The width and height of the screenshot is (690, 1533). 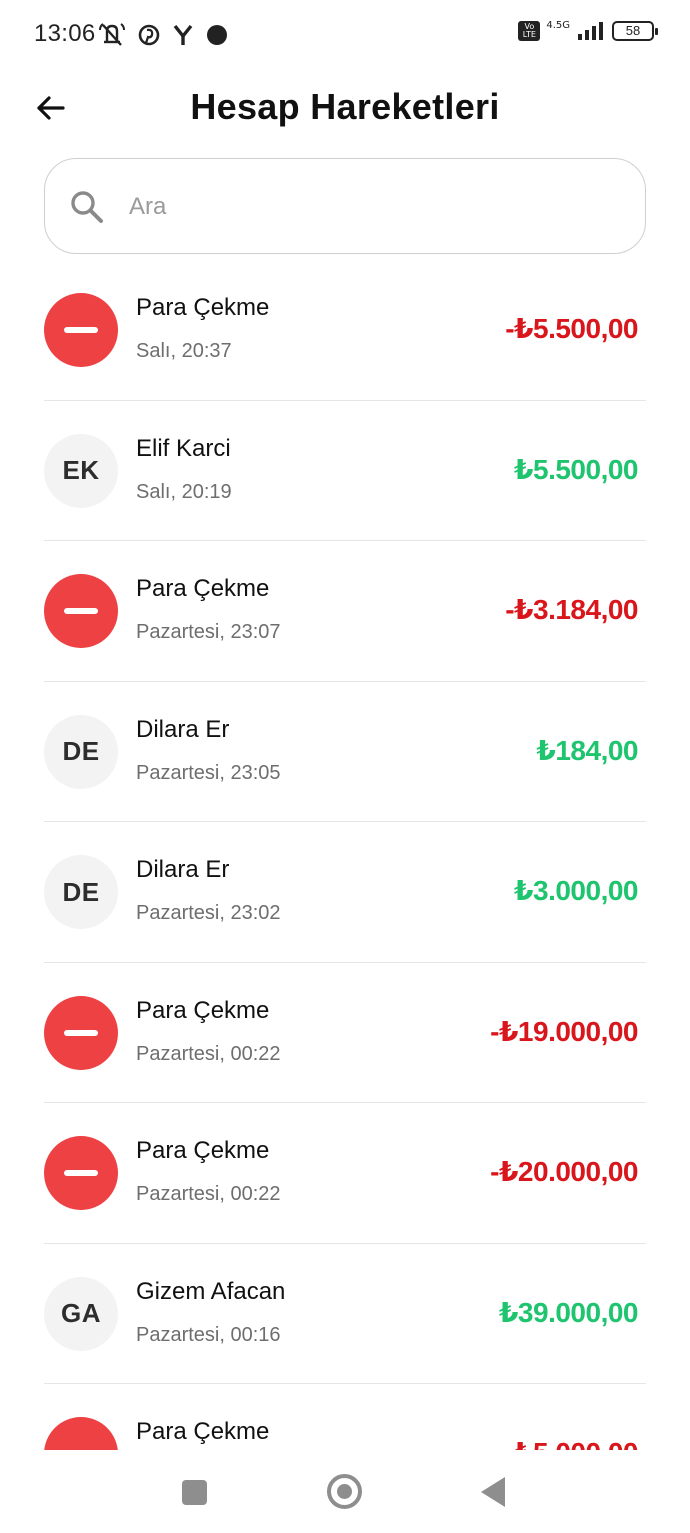 What do you see at coordinates (345, 471) in the screenshot?
I see `transaction-row: EK Elif Karci Salı, 20:19 ₺5.500,00` at bounding box center [345, 471].